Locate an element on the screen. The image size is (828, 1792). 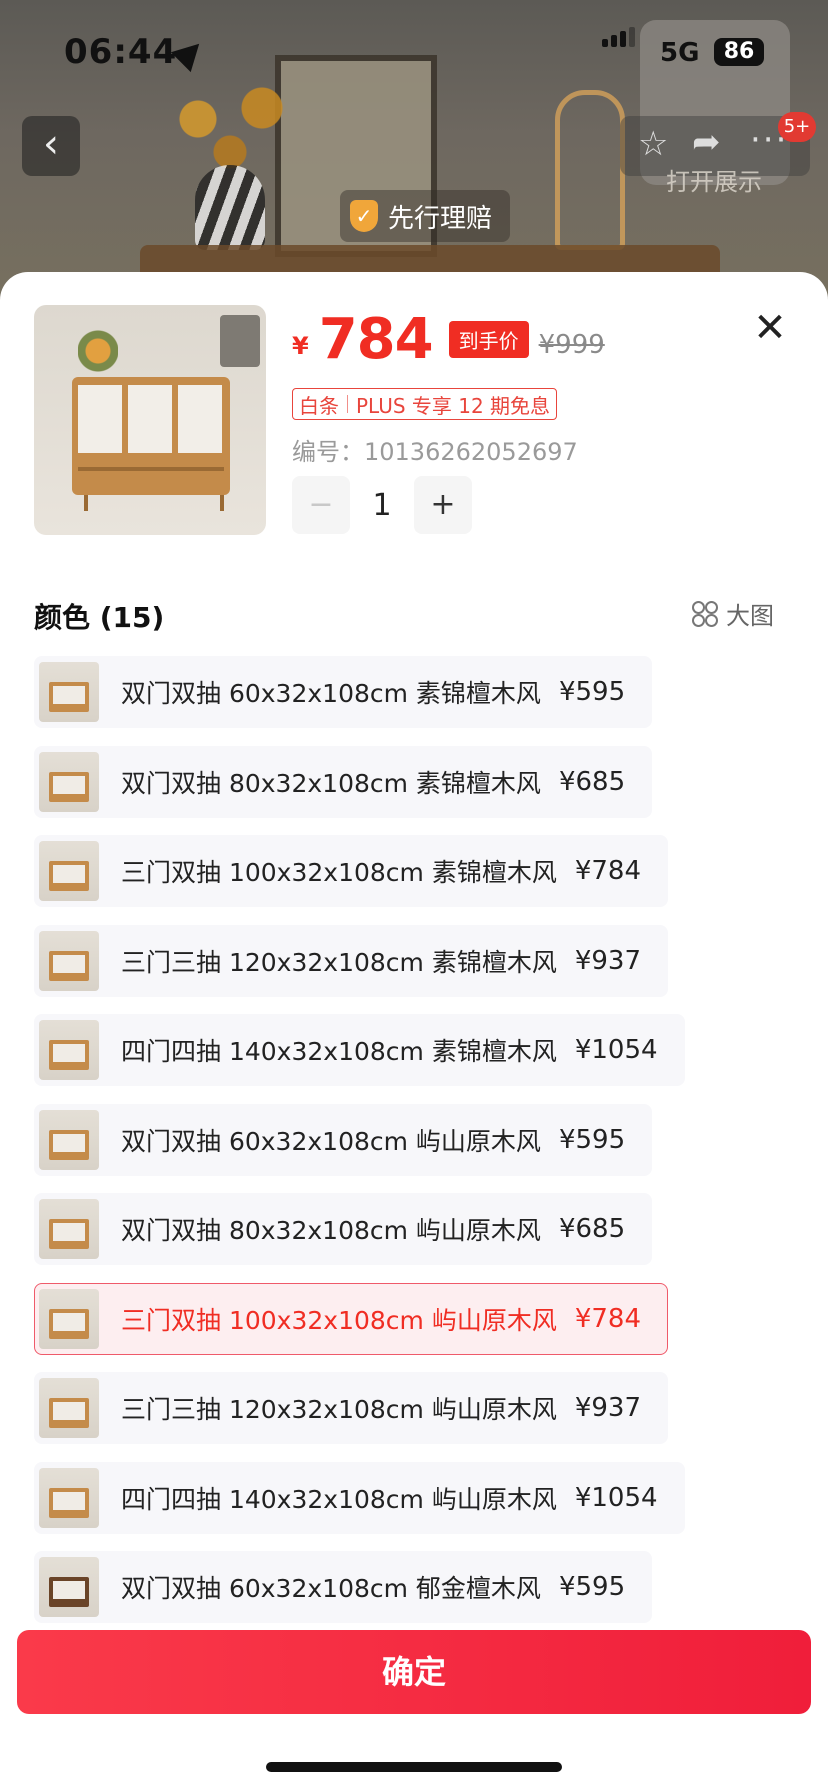
plus-right-label: PLUS 专享 12 期免息 is located at coordinates (453, 405).